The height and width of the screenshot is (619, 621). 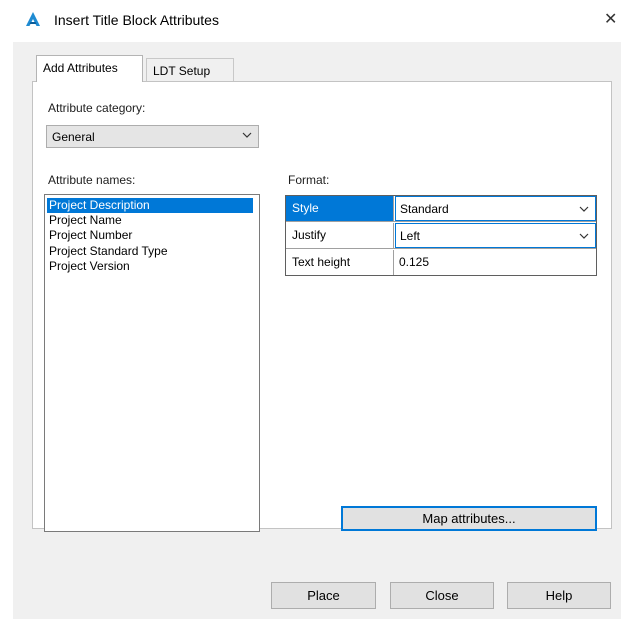 I want to click on place-button: Place, so click(x=323, y=595).